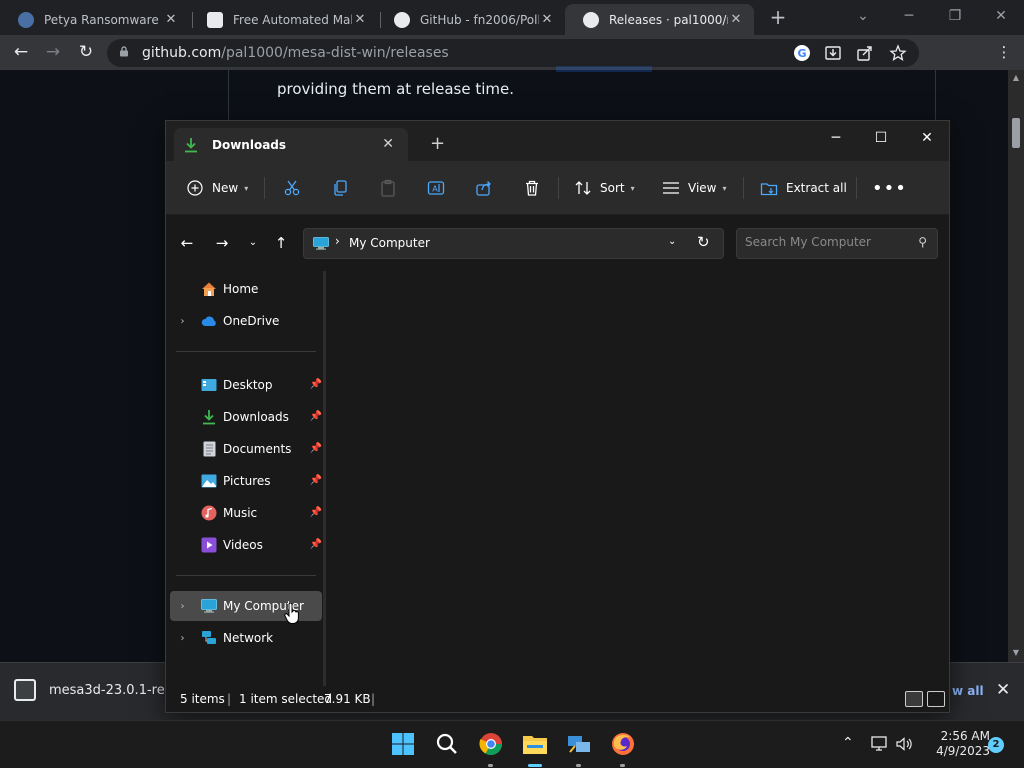 This screenshot has height=768, width=1024. I want to click on volume-speaker-icon, so click(904, 744).